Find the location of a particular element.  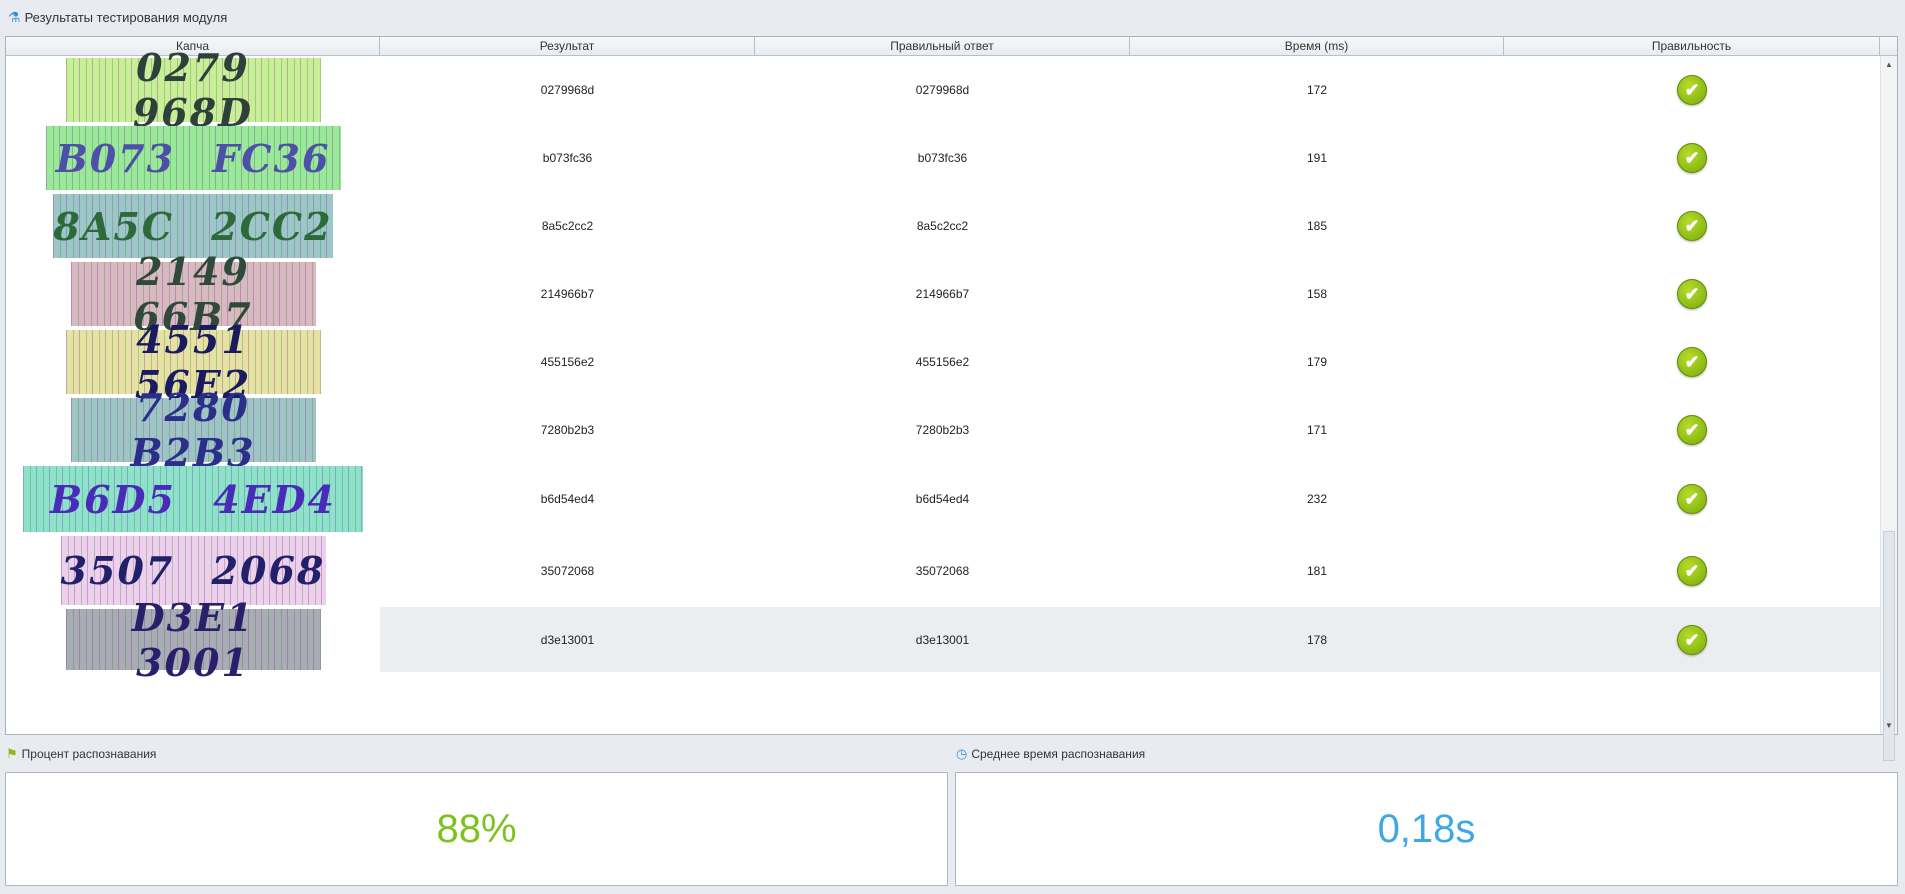

captcha-cell: 7280 B2B3 is located at coordinates (193, 430).